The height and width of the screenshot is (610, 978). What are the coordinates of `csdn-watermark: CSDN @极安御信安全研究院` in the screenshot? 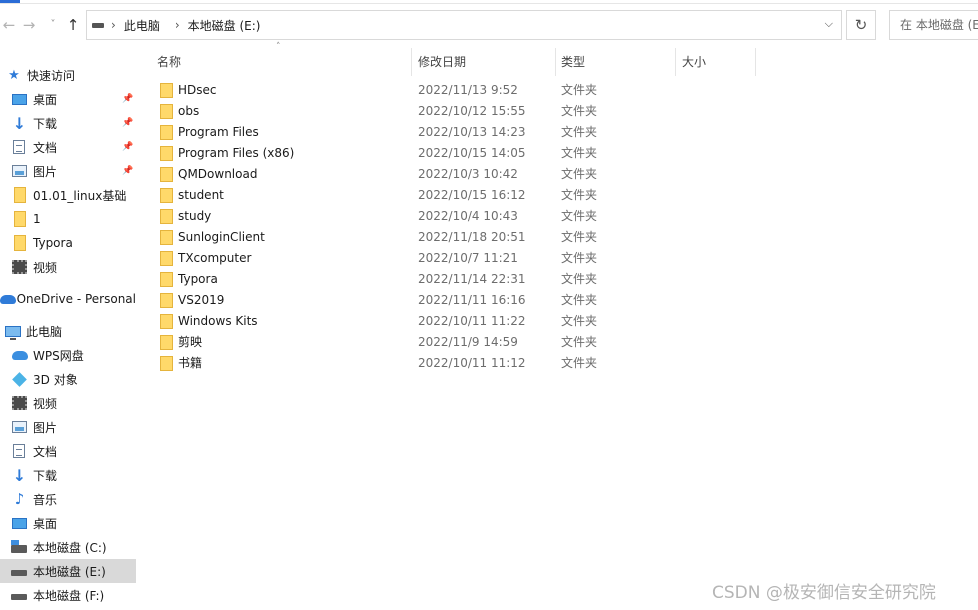 It's located at (824, 593).